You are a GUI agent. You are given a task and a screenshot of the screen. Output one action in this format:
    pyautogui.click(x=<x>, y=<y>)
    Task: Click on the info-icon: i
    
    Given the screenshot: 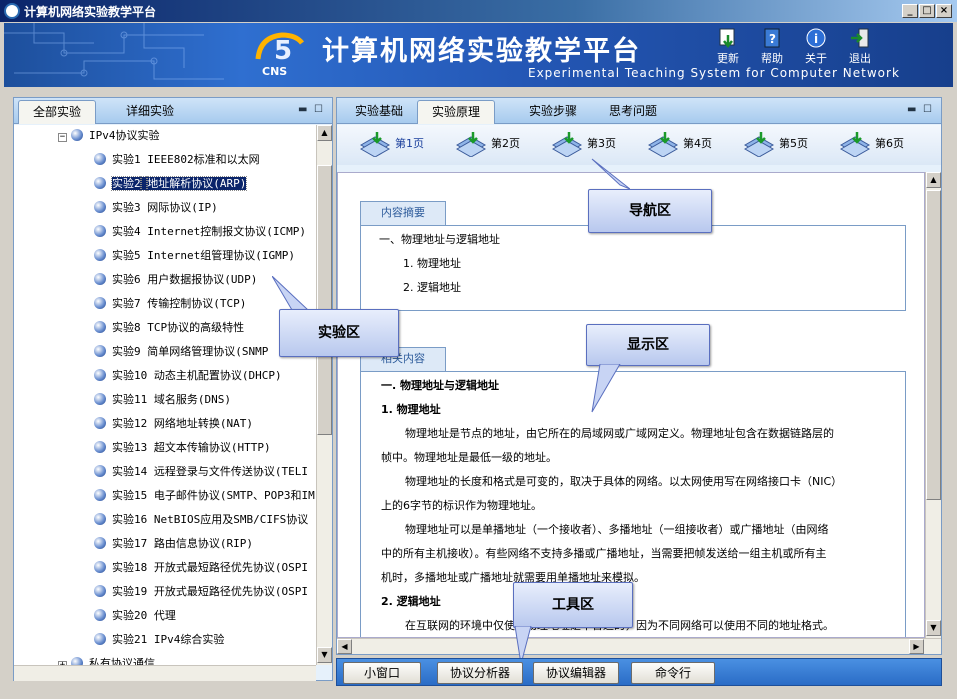 What is the action you would take?
    pyautogui.click(x=816, y=38)
    